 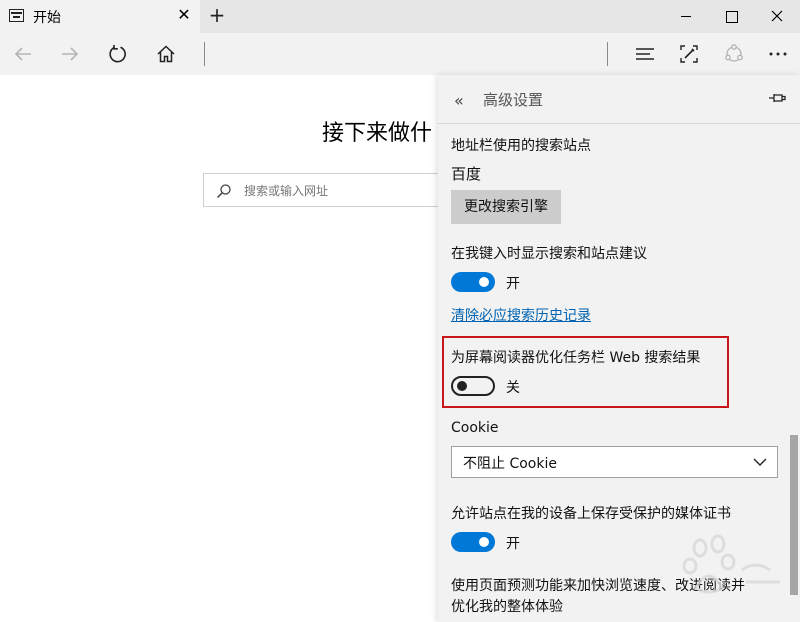 I want to click on web-note-icon, so click(x=689, y=54).